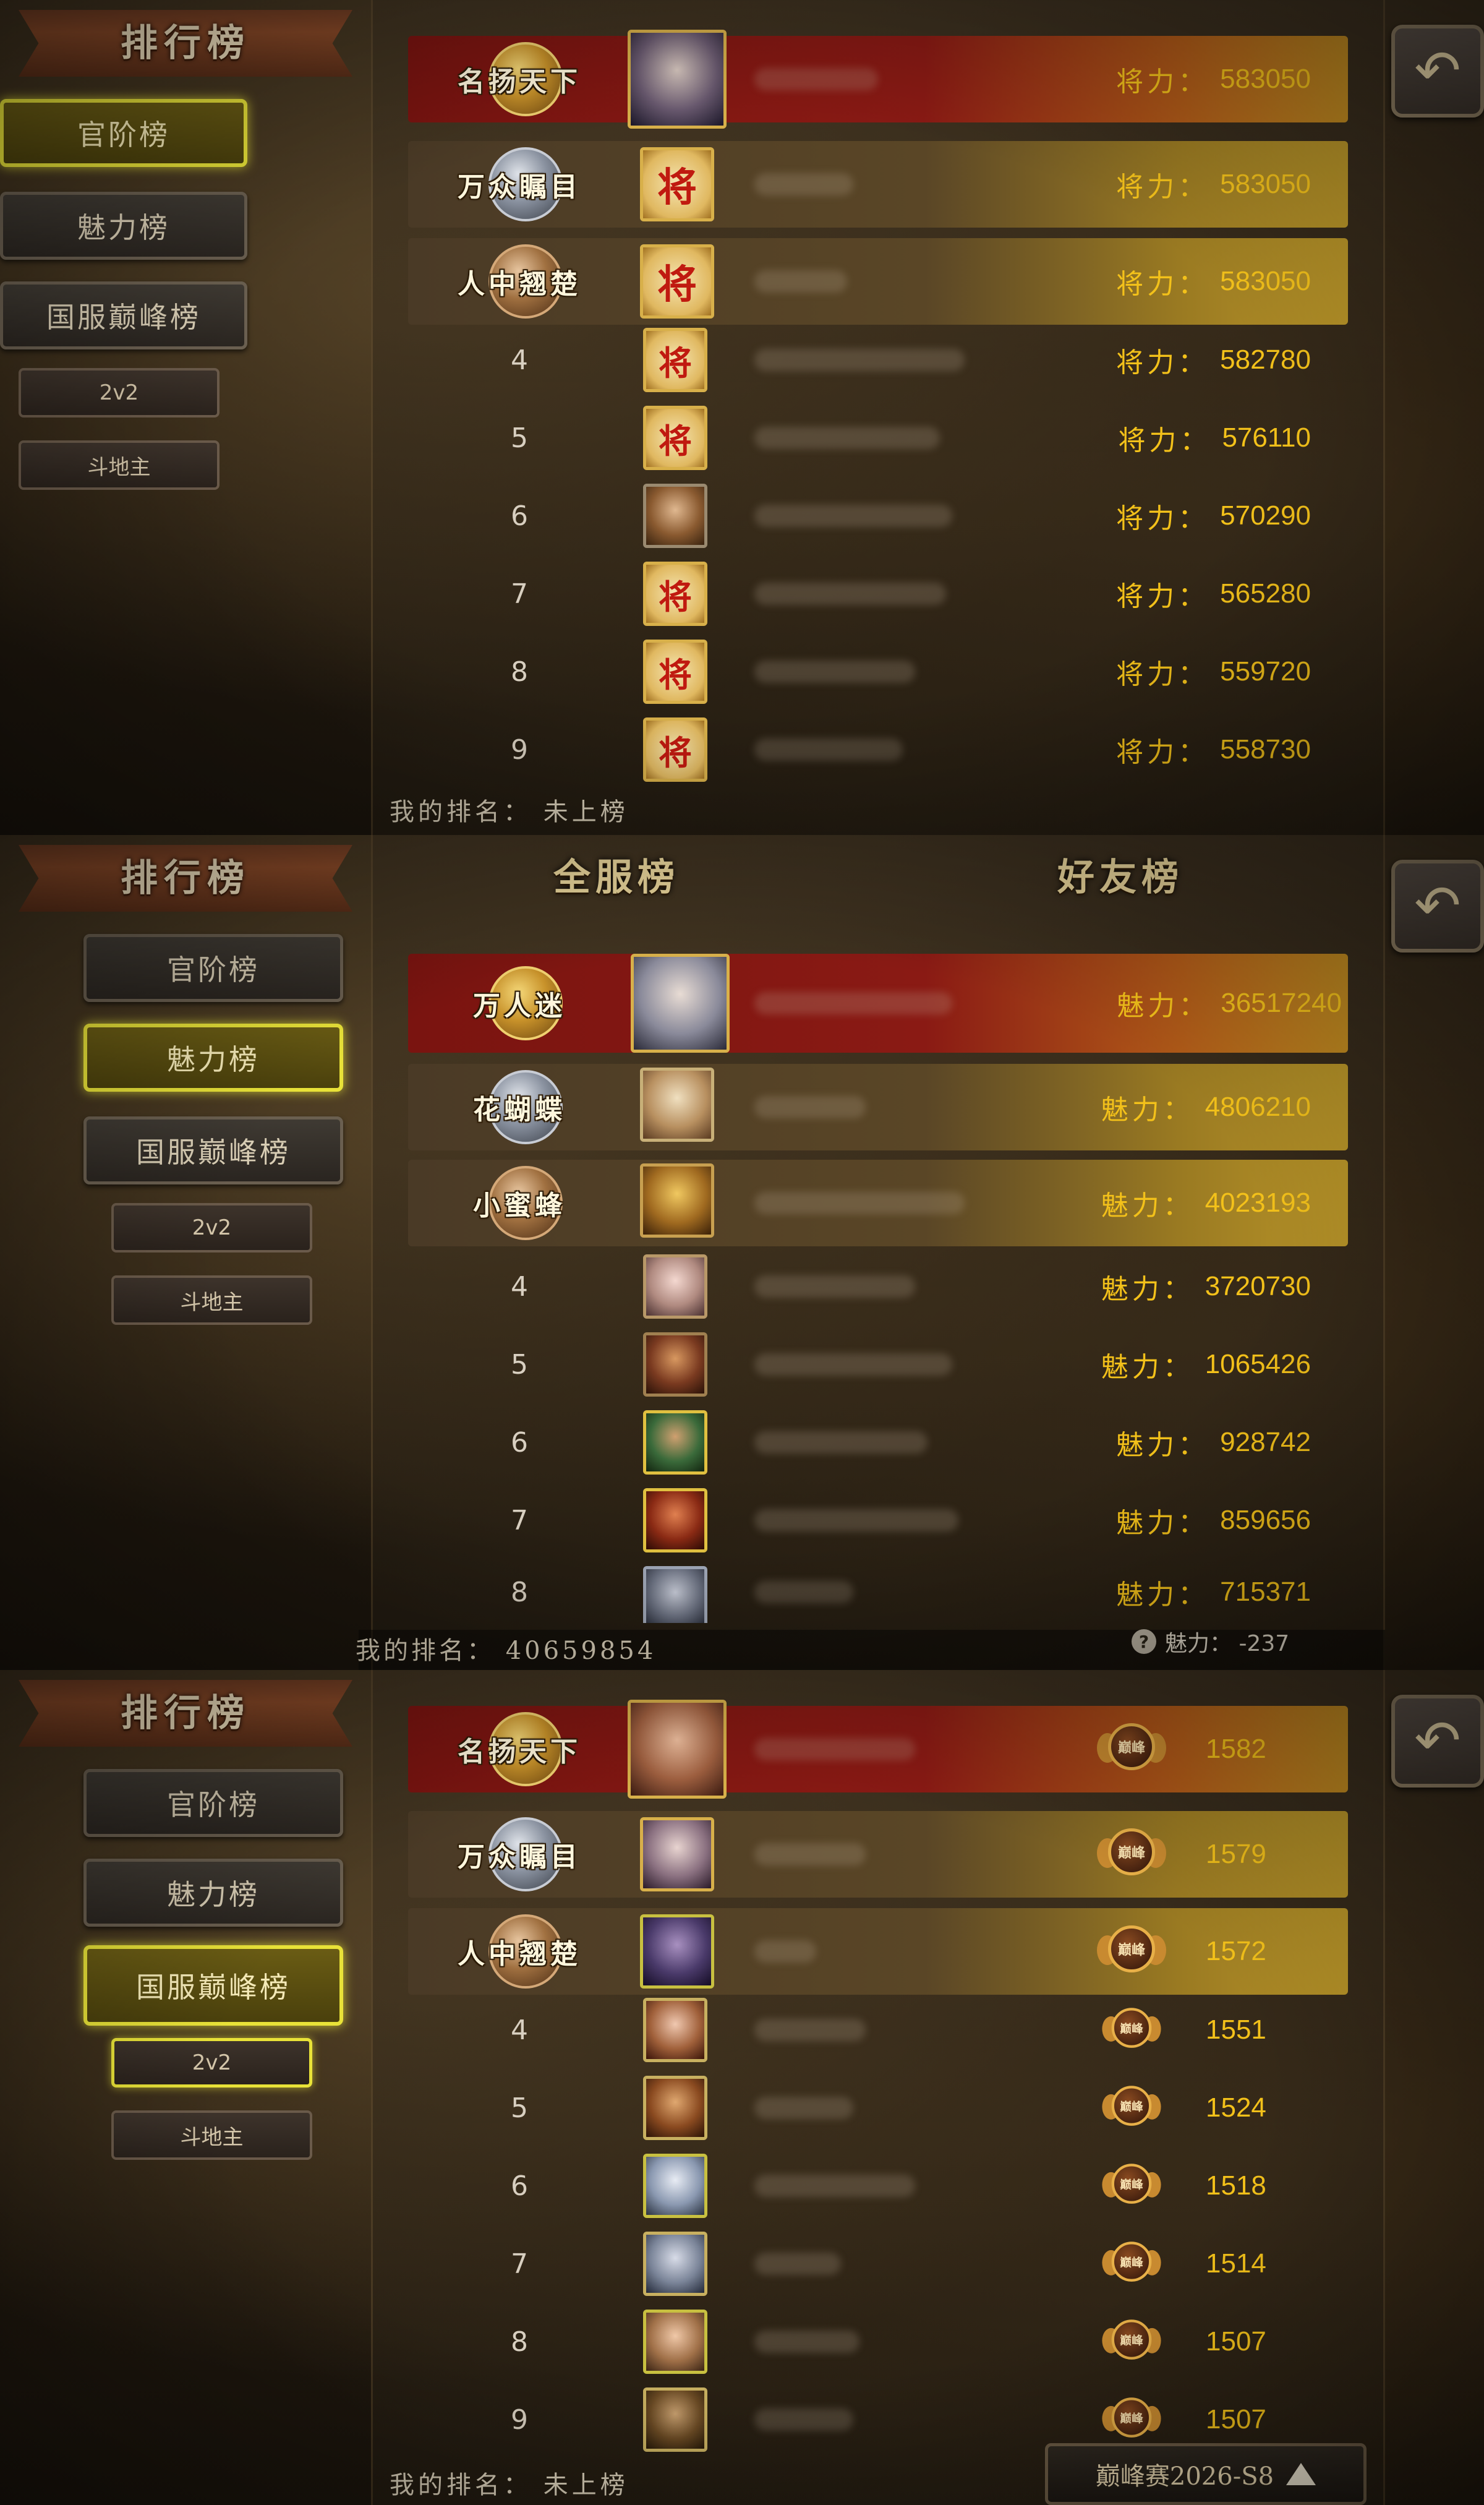 This screenshot has height=2505, width=1484. I want to click on rank-row: 4 巅峰 1551, so click(878, 2030).